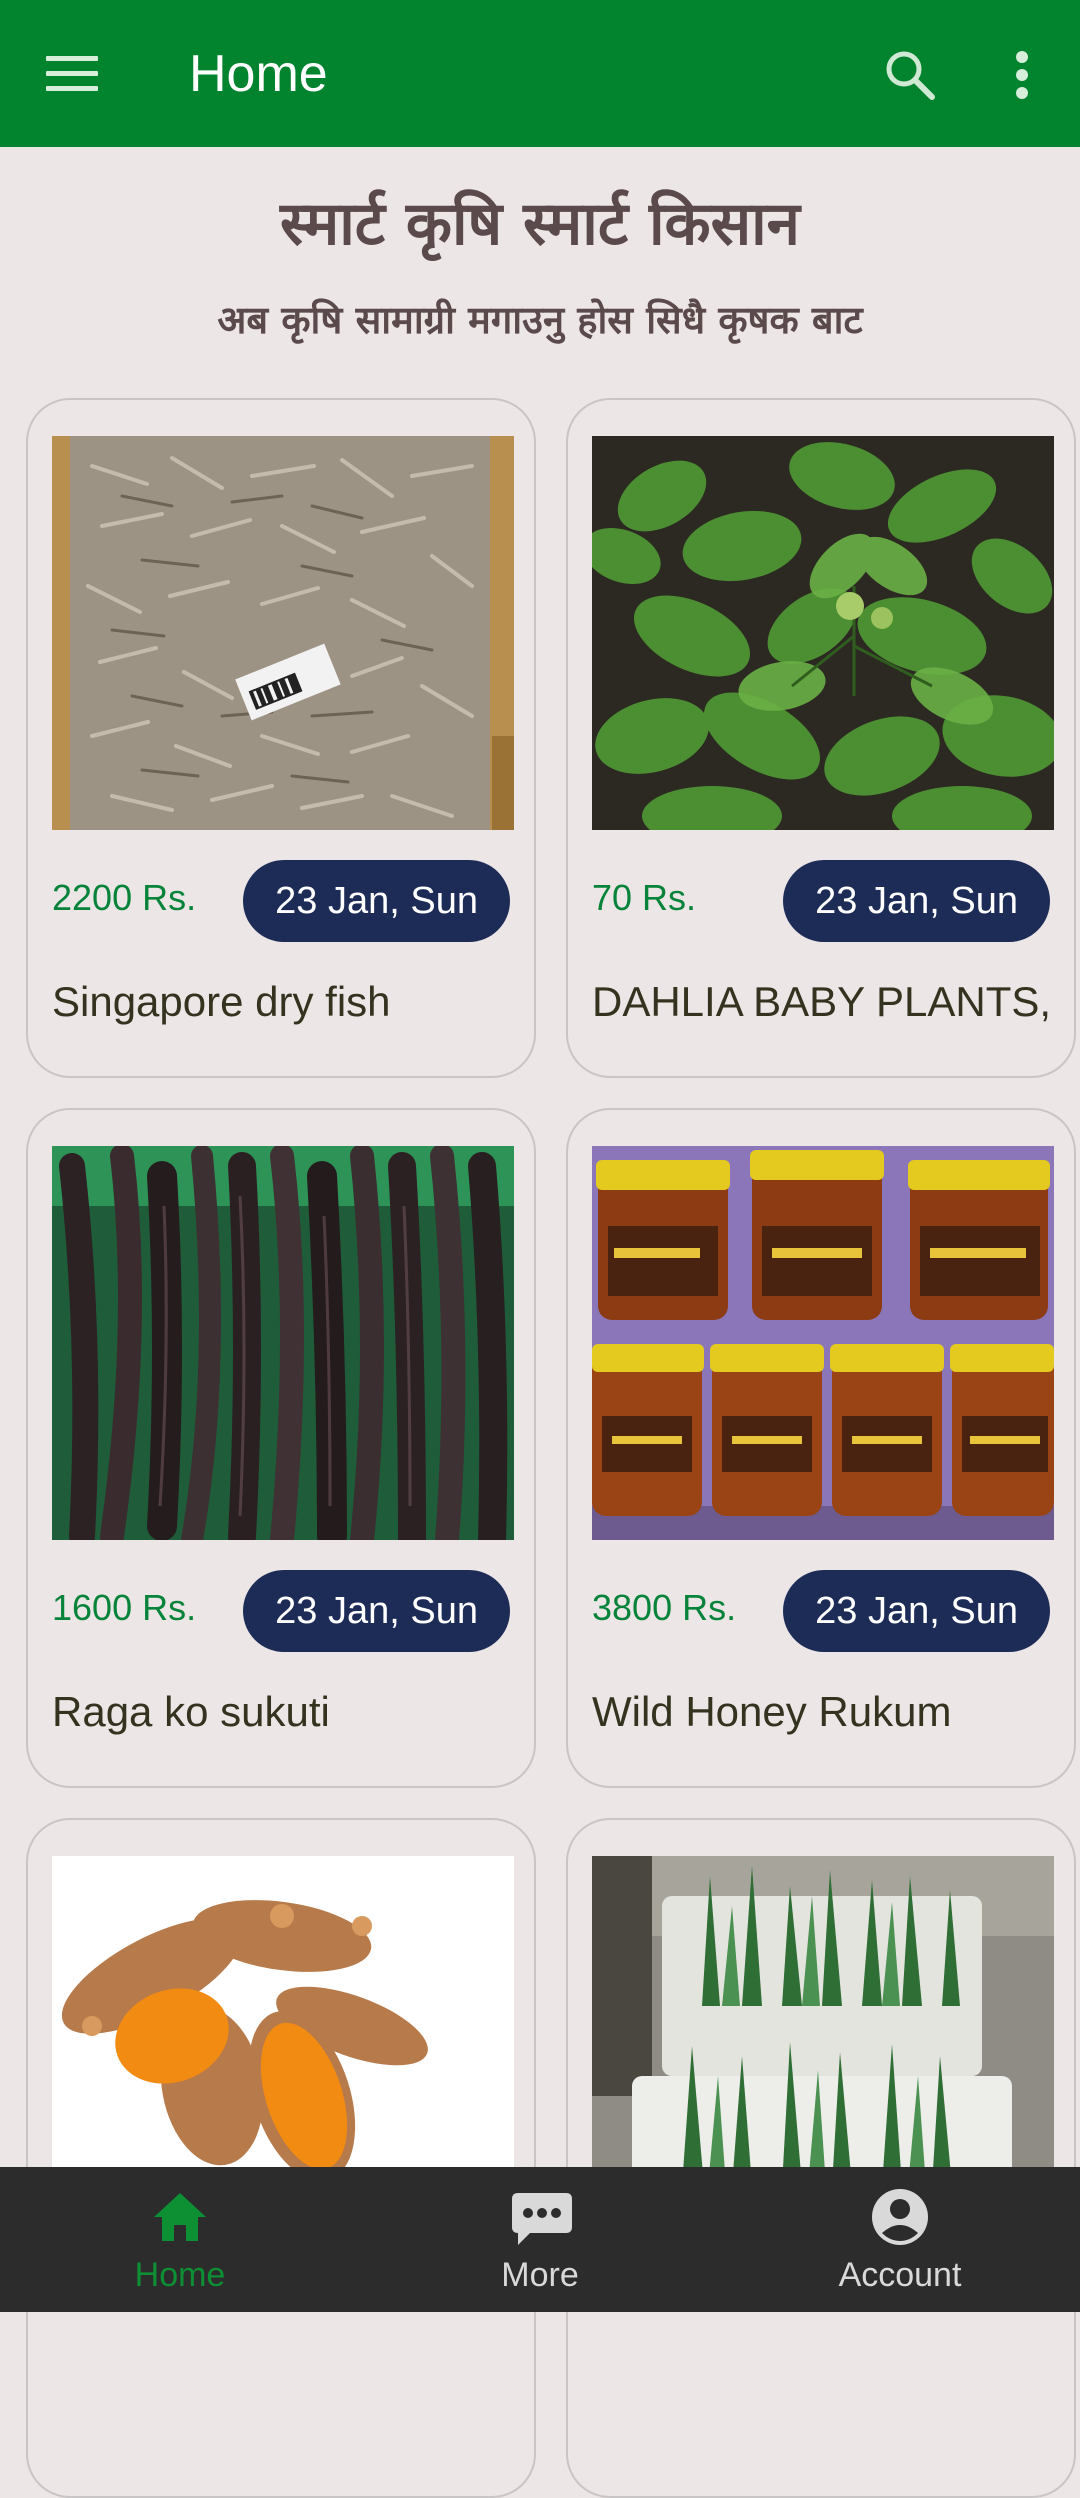 This screenshot has width=1080, height=2498. I want to click on product-price: 3800 Rs., so click(664, 1607).